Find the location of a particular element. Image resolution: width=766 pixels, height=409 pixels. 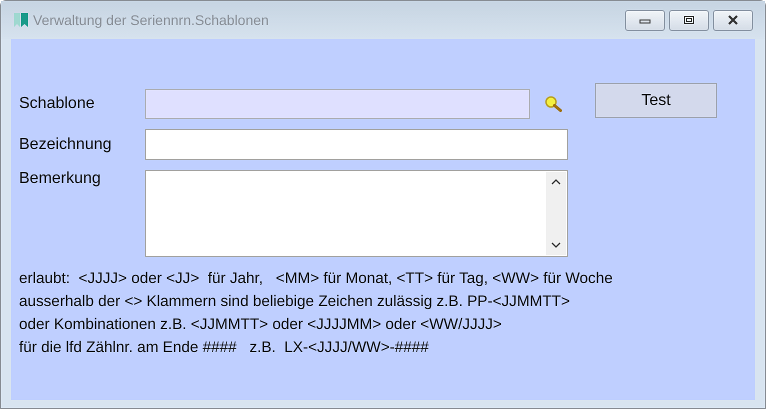

help-text: erlaubt: <JJJJ> oder <JJ> für Jahr, <MM> für Monat, <TT> für Tag, <WW> für Woche is located at coordinates (316, 279).